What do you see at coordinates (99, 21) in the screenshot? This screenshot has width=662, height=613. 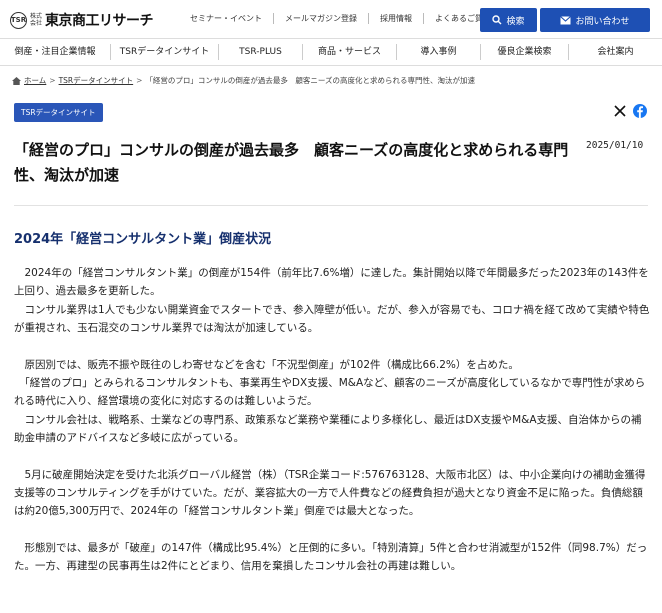 I see `logo-text: 東京商工リサーチ` at bounding box center [99, 21].